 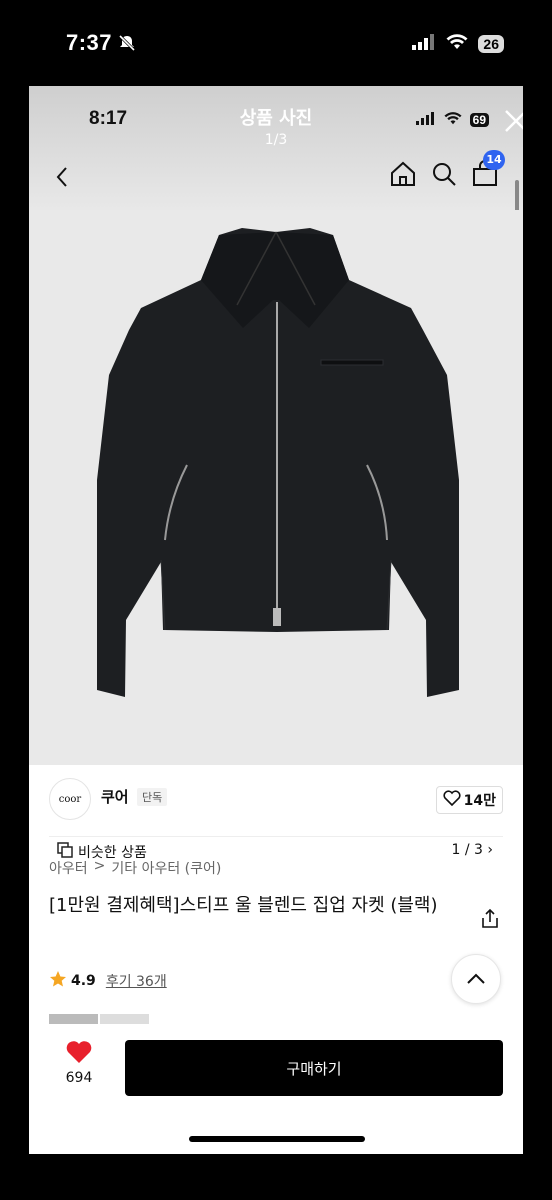 I want to click on rating-row: 4.9 후기 36개, so click(x=108, y=981).